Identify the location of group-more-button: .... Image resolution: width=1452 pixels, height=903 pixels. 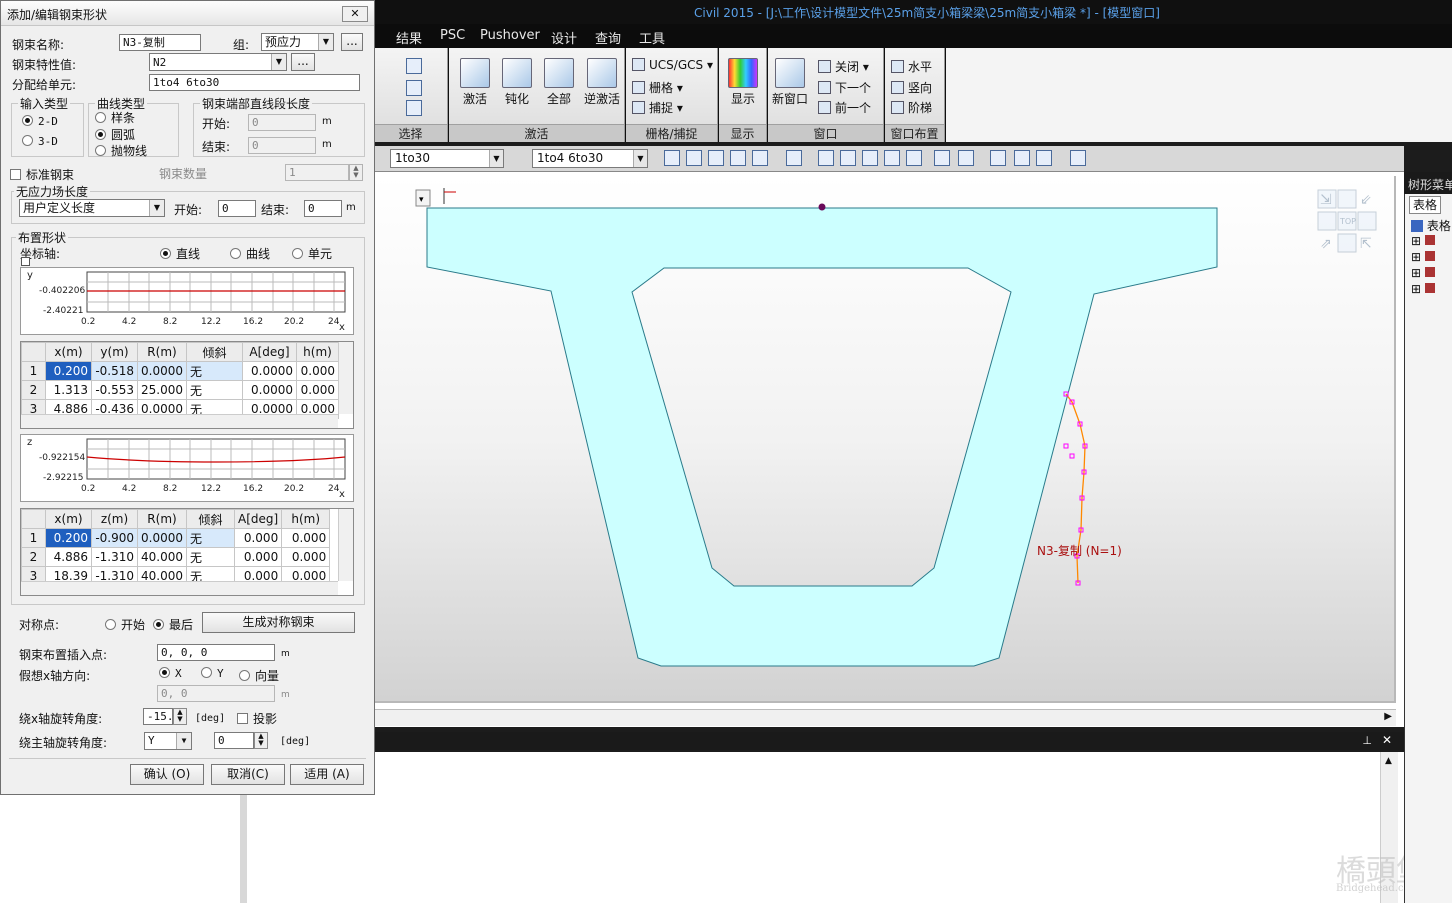
(352, 42).